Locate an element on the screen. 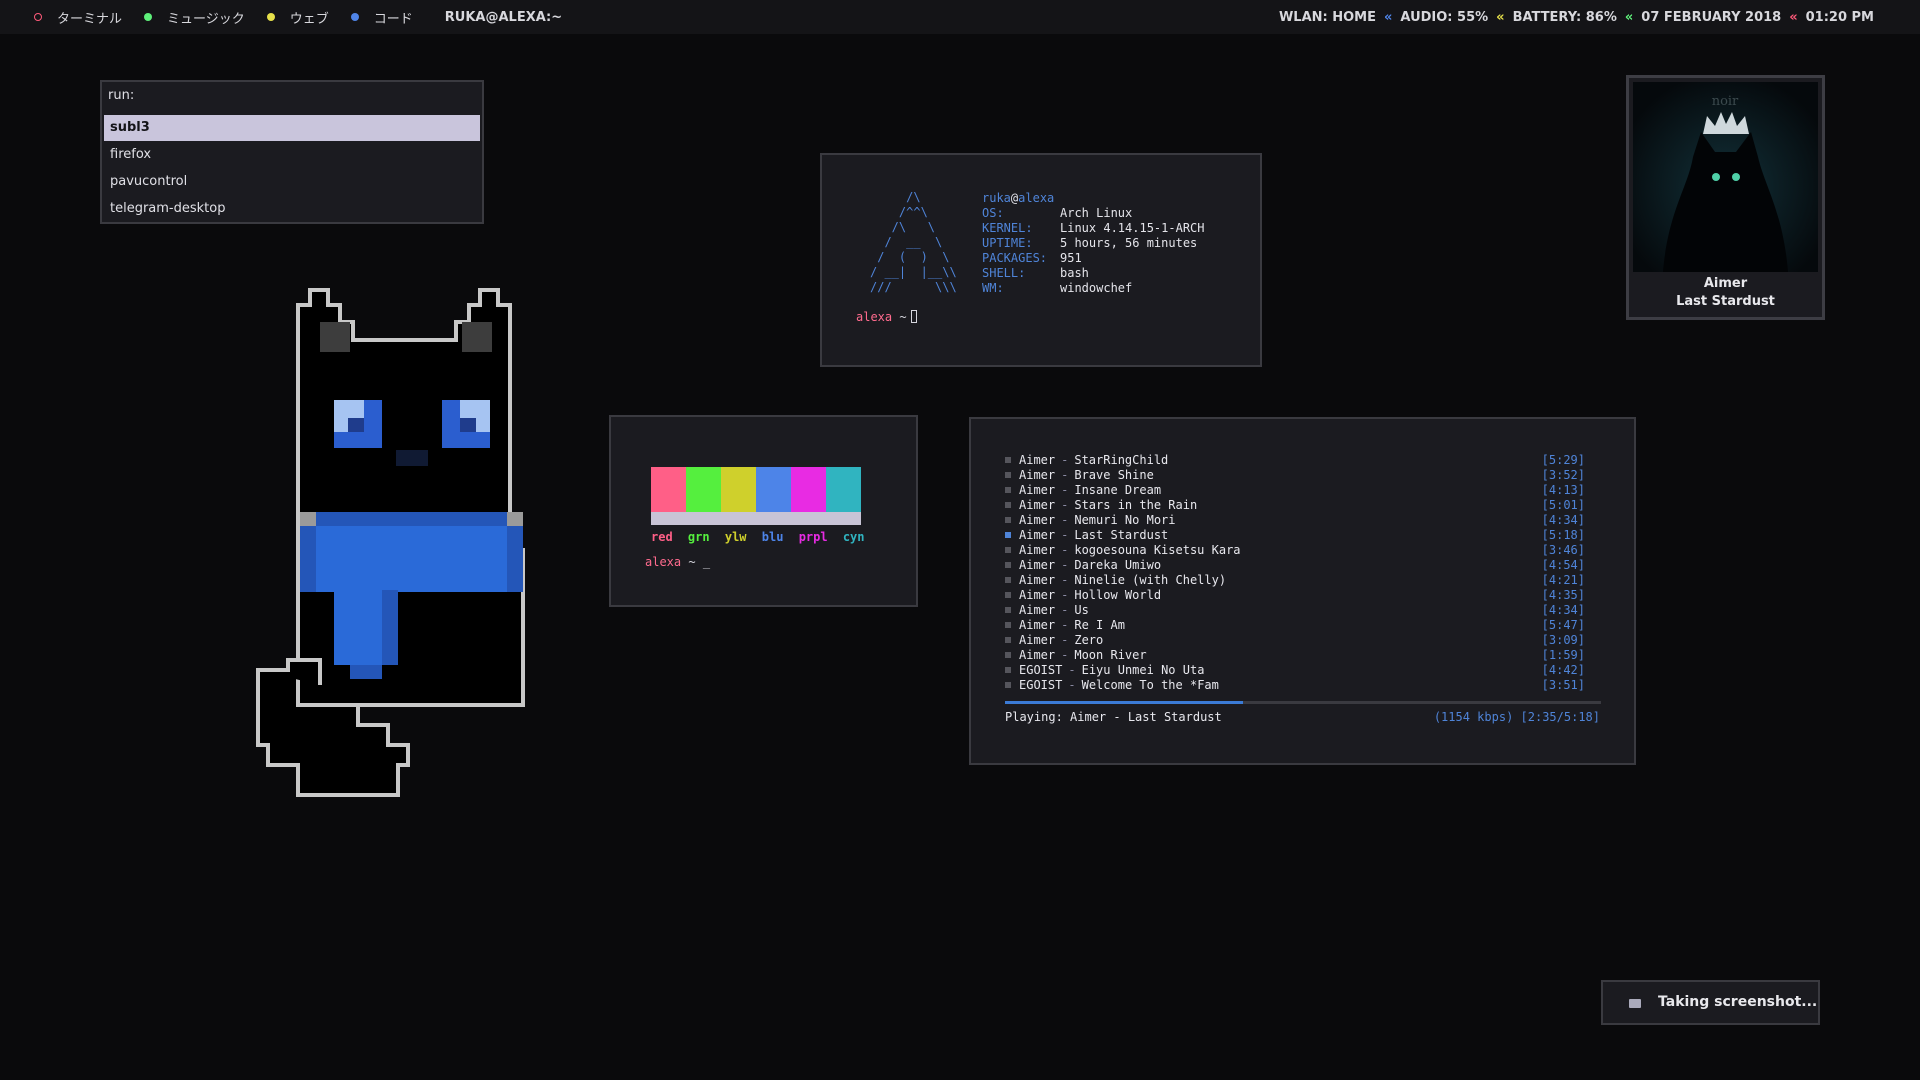 This screenshot has width=1920, height=1080. track-duration: [4:21] is located at coordinates (1563, 580).